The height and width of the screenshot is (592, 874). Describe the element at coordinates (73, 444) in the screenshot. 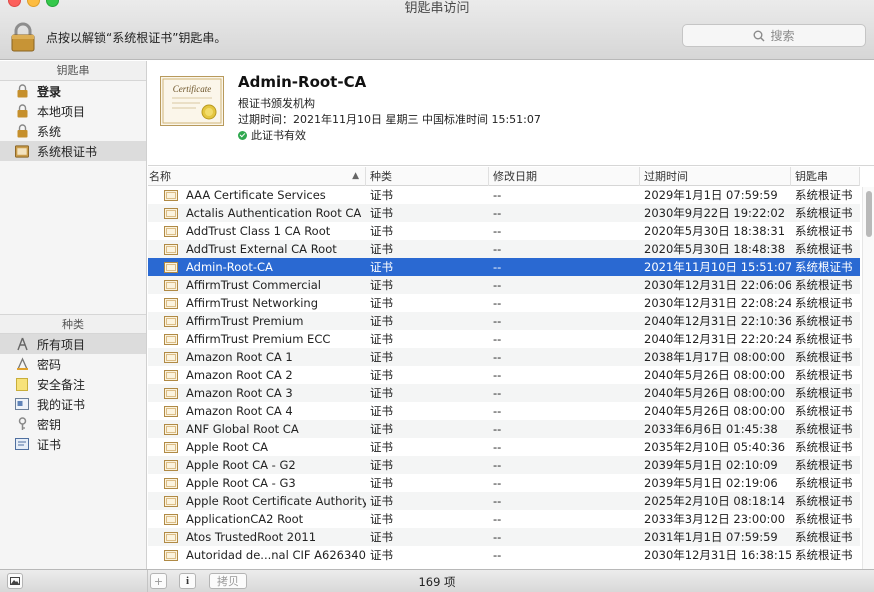

I see `sidebar-item-certificates: 证书` at that location.